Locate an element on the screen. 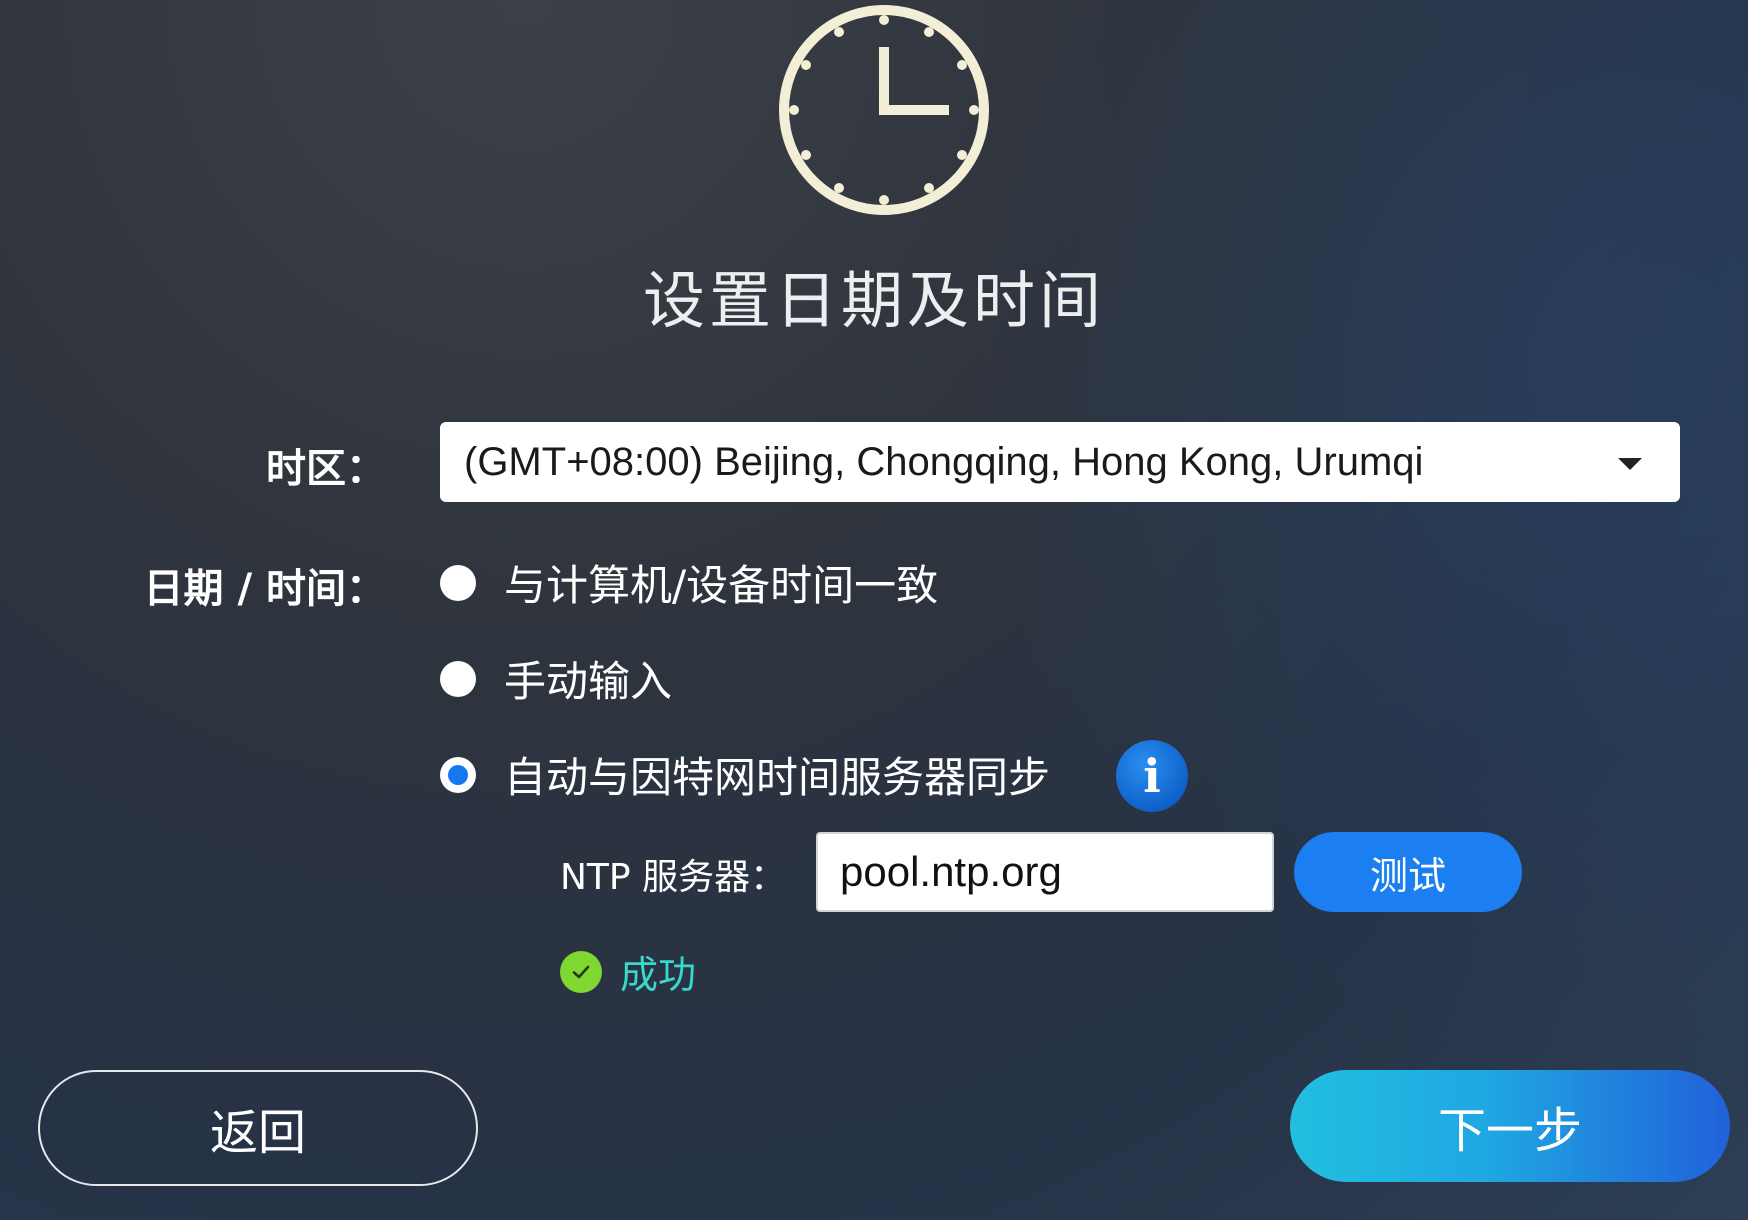  radio-option-manual: 手动输入 is located at coordinates (556, 678).